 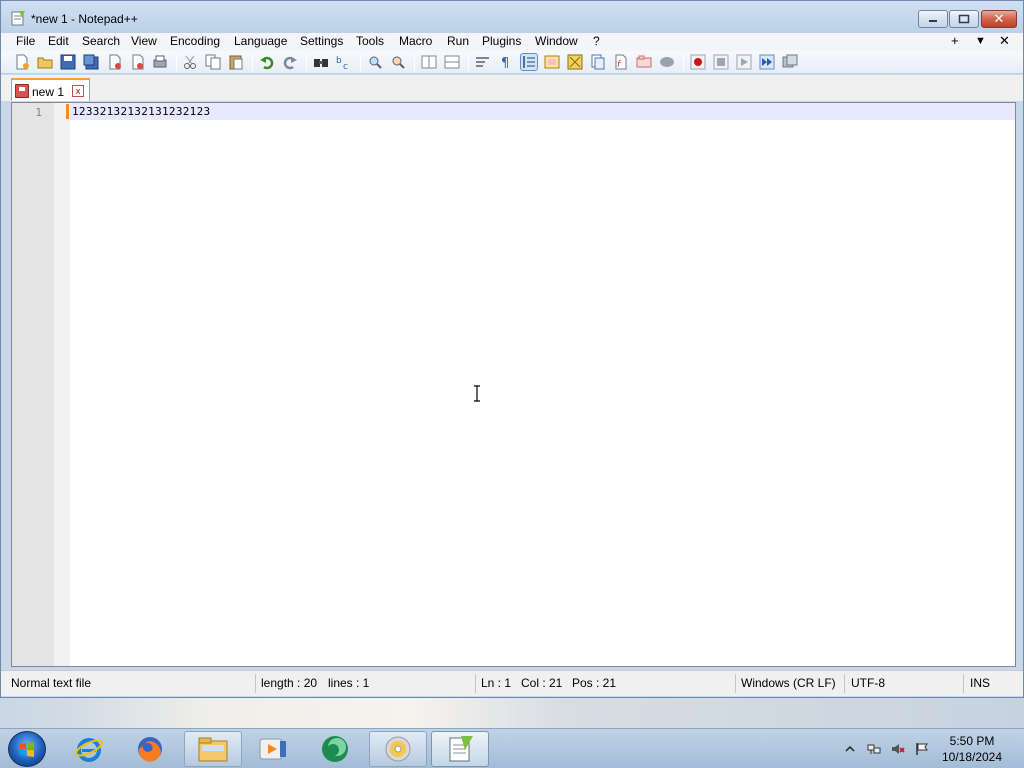 What do you see at coordinates (744, 62) in the screenshot?
I see `play-macro-icon` at bounding box center [744, 62].